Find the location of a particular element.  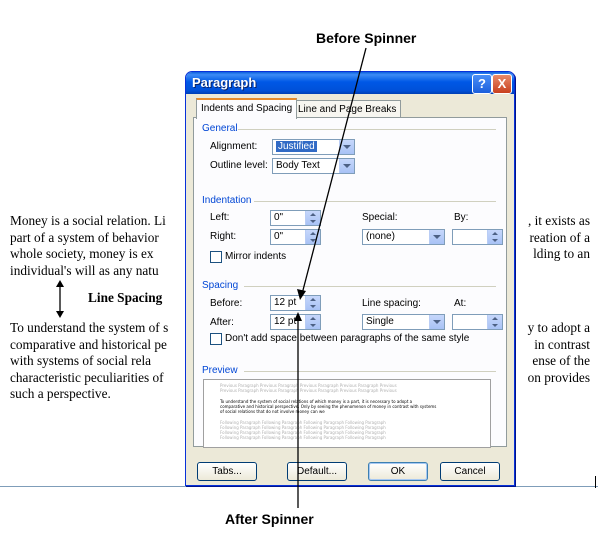

after-spinner-arrow-icon is located at coordinates (298, 410).